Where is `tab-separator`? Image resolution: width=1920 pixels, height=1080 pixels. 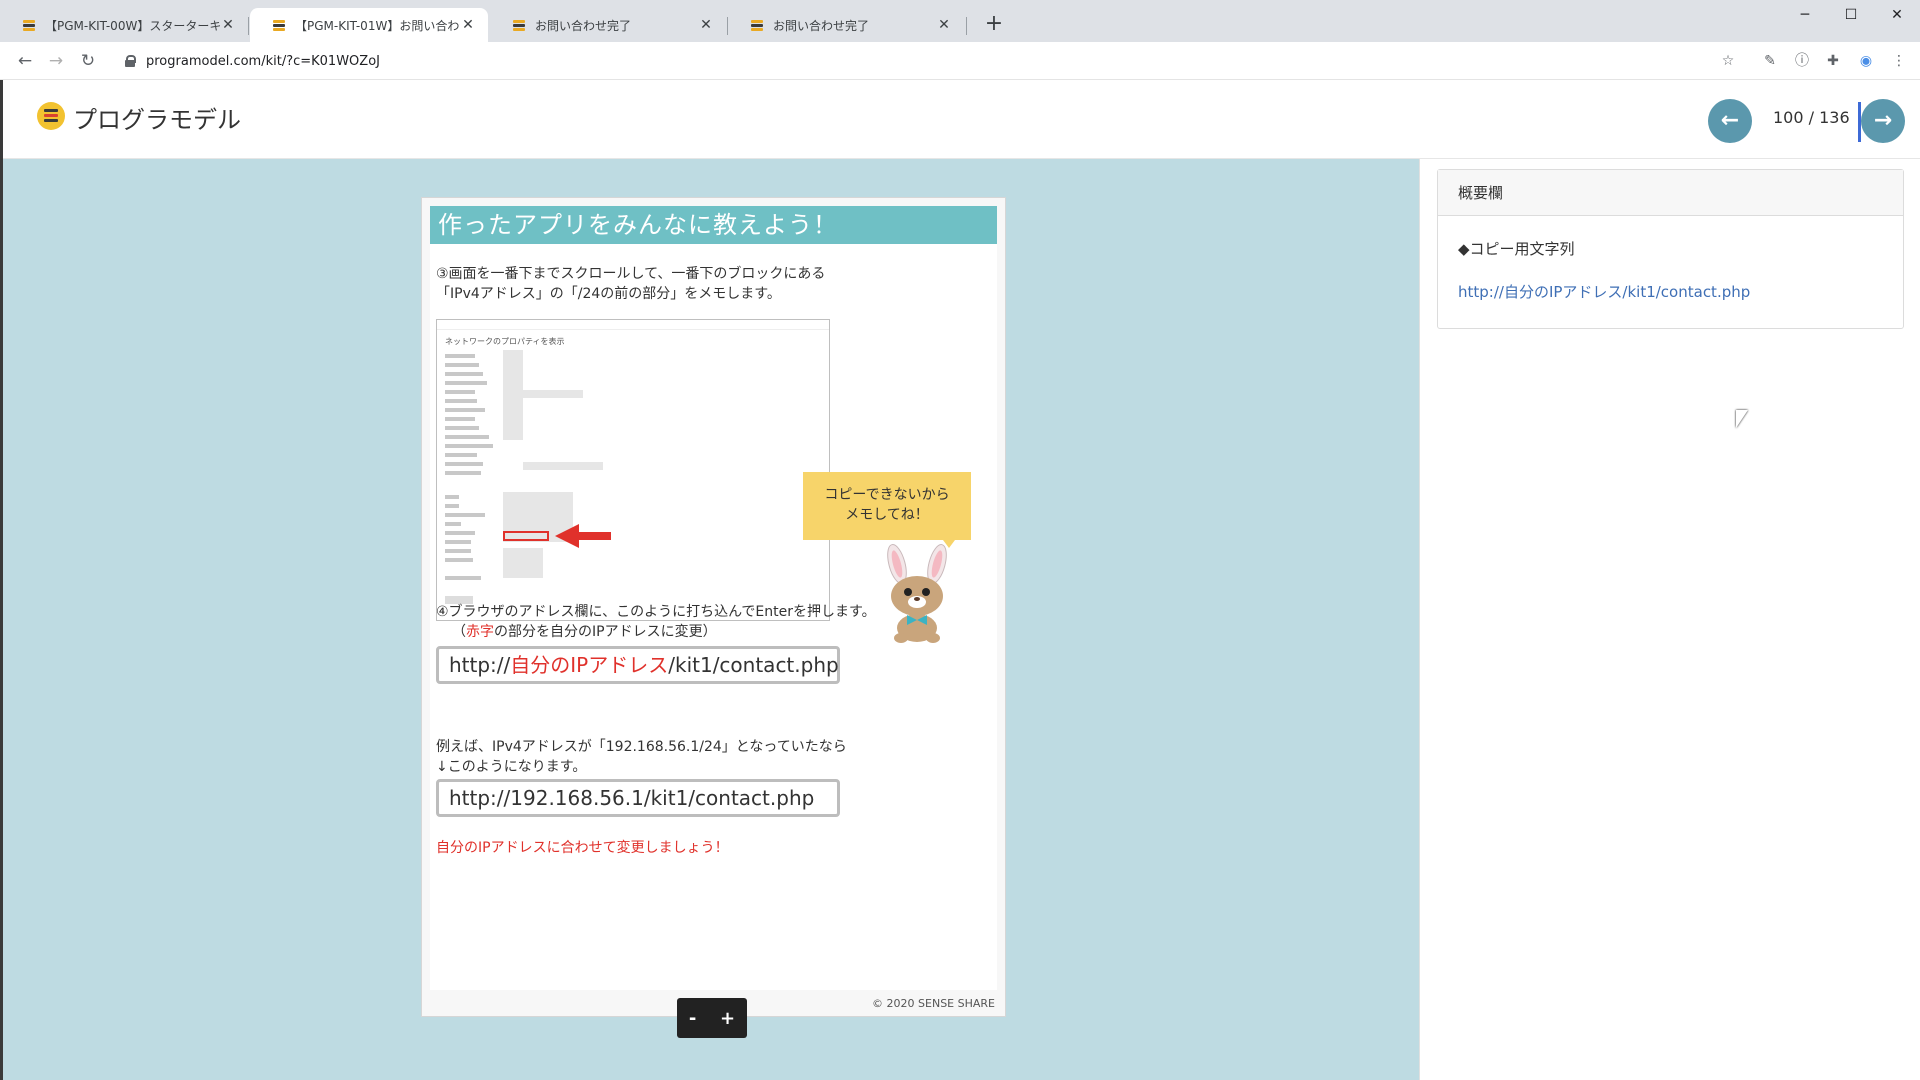 tab-separator is located at coordinates (248, 26).